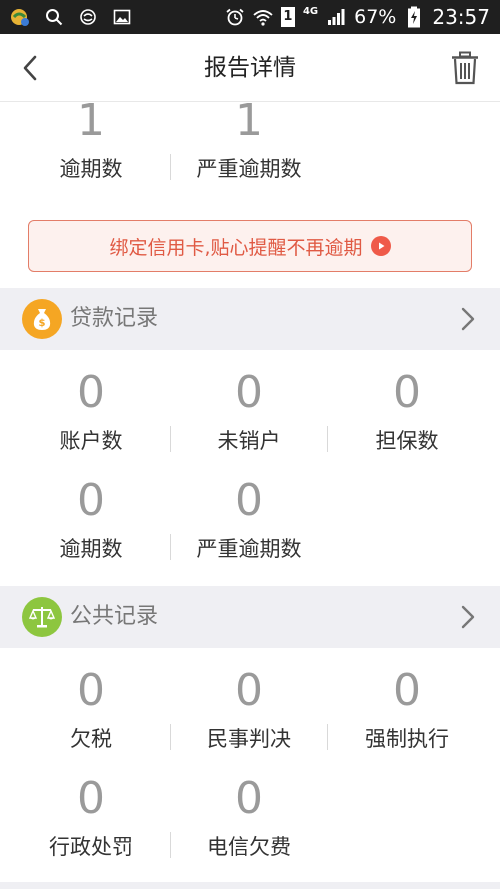  I want to click on stat-enforcements: 0 强制执行, so click(407, 710).